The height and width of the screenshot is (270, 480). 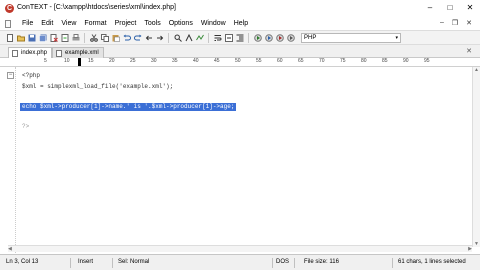 I want to click on menu-project: Project, so click(x=126, y=23).